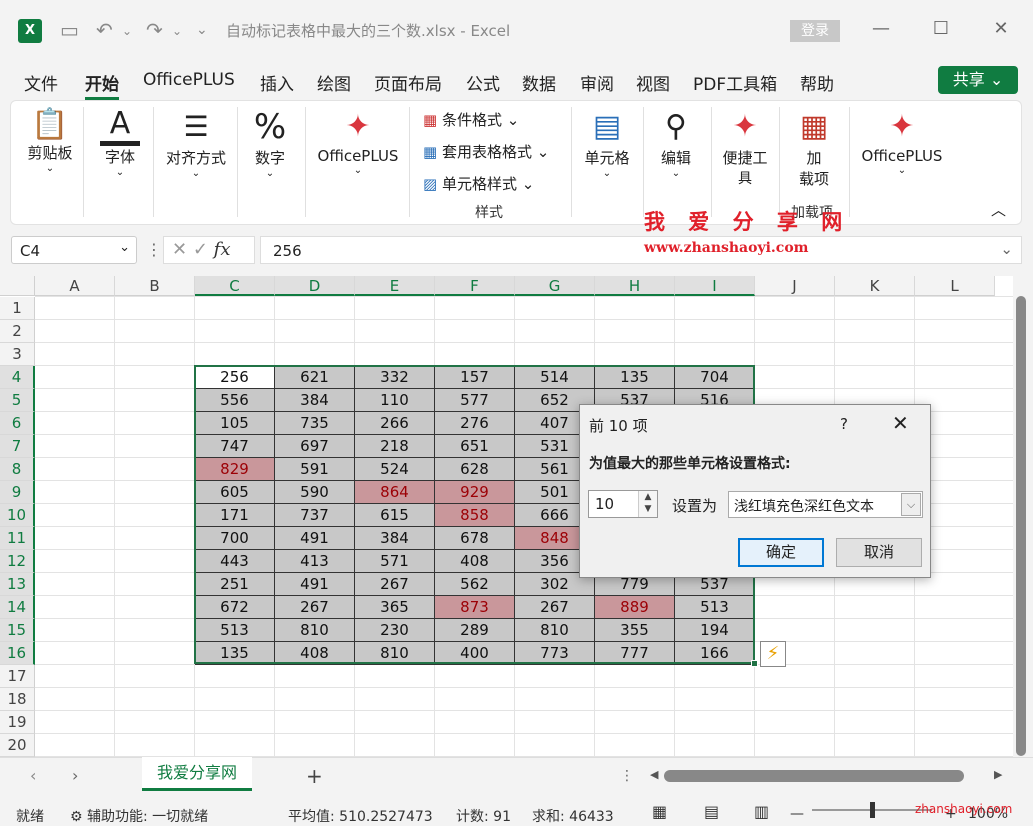  I want to click on row-header-17: 17, so click(17, 676).